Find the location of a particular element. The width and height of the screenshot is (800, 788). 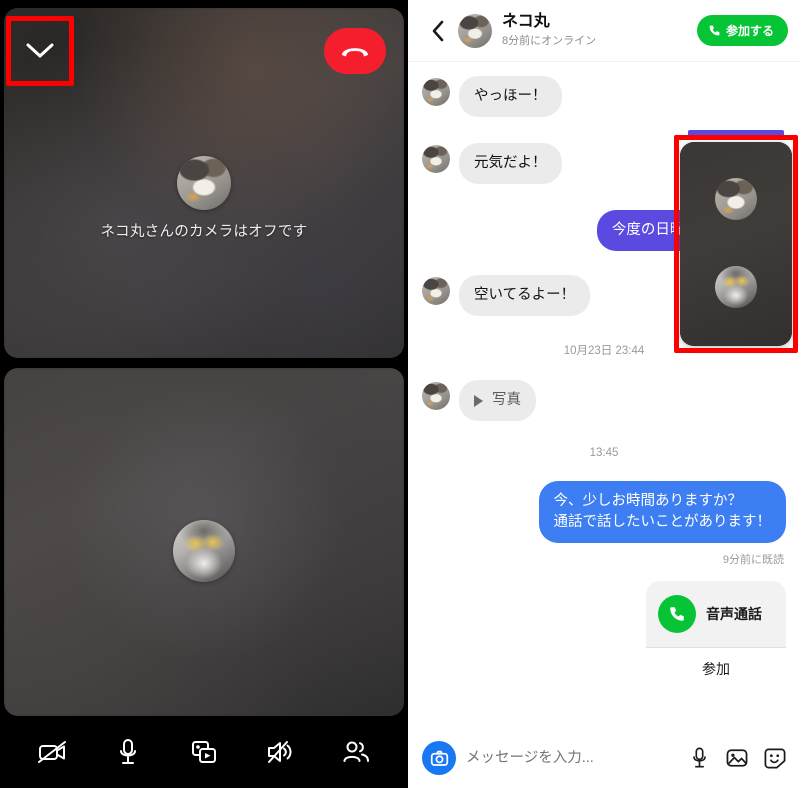

join-call-label: 参加する is located at coordinates (749, 31).